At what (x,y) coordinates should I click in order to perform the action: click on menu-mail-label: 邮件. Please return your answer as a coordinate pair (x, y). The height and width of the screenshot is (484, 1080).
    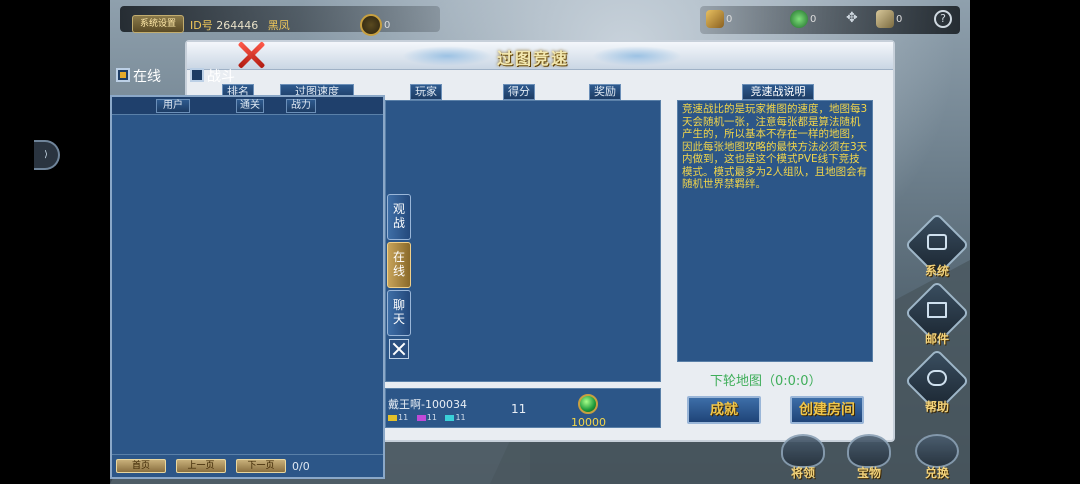
    Looking at the image, I should click on (936, 339).